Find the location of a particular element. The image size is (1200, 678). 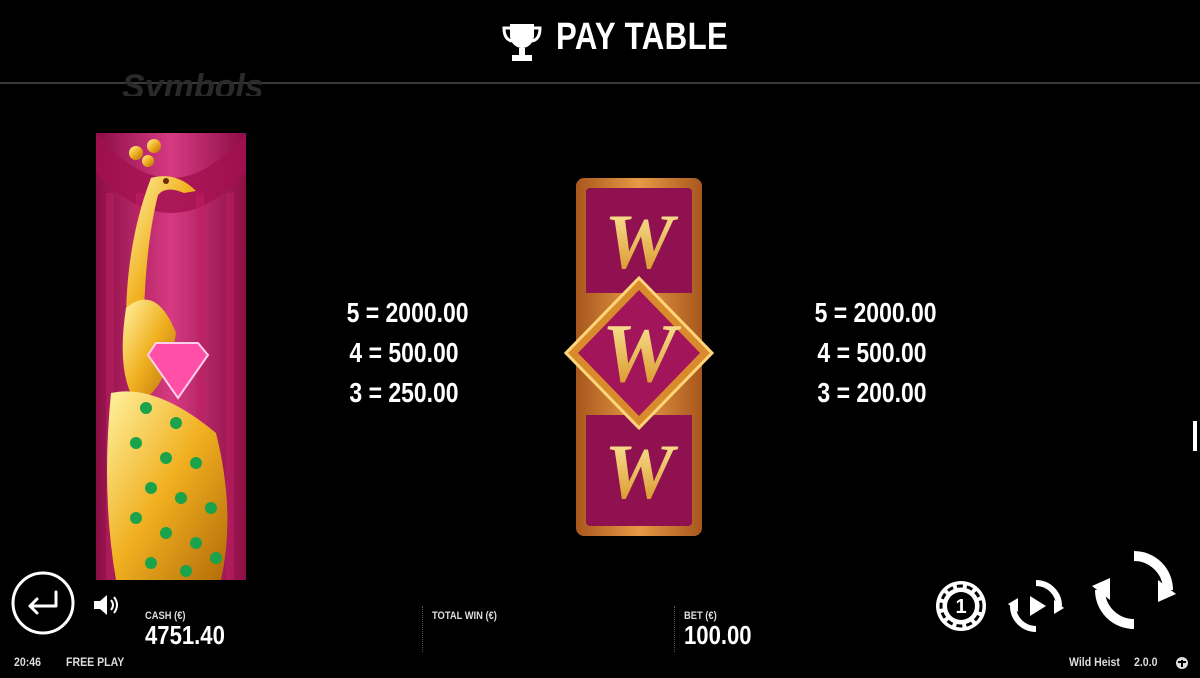

peacock-payouts: 5 = 2000.00 4 = 500.00 3 = 250.00 is located at coordinates (407, 353).